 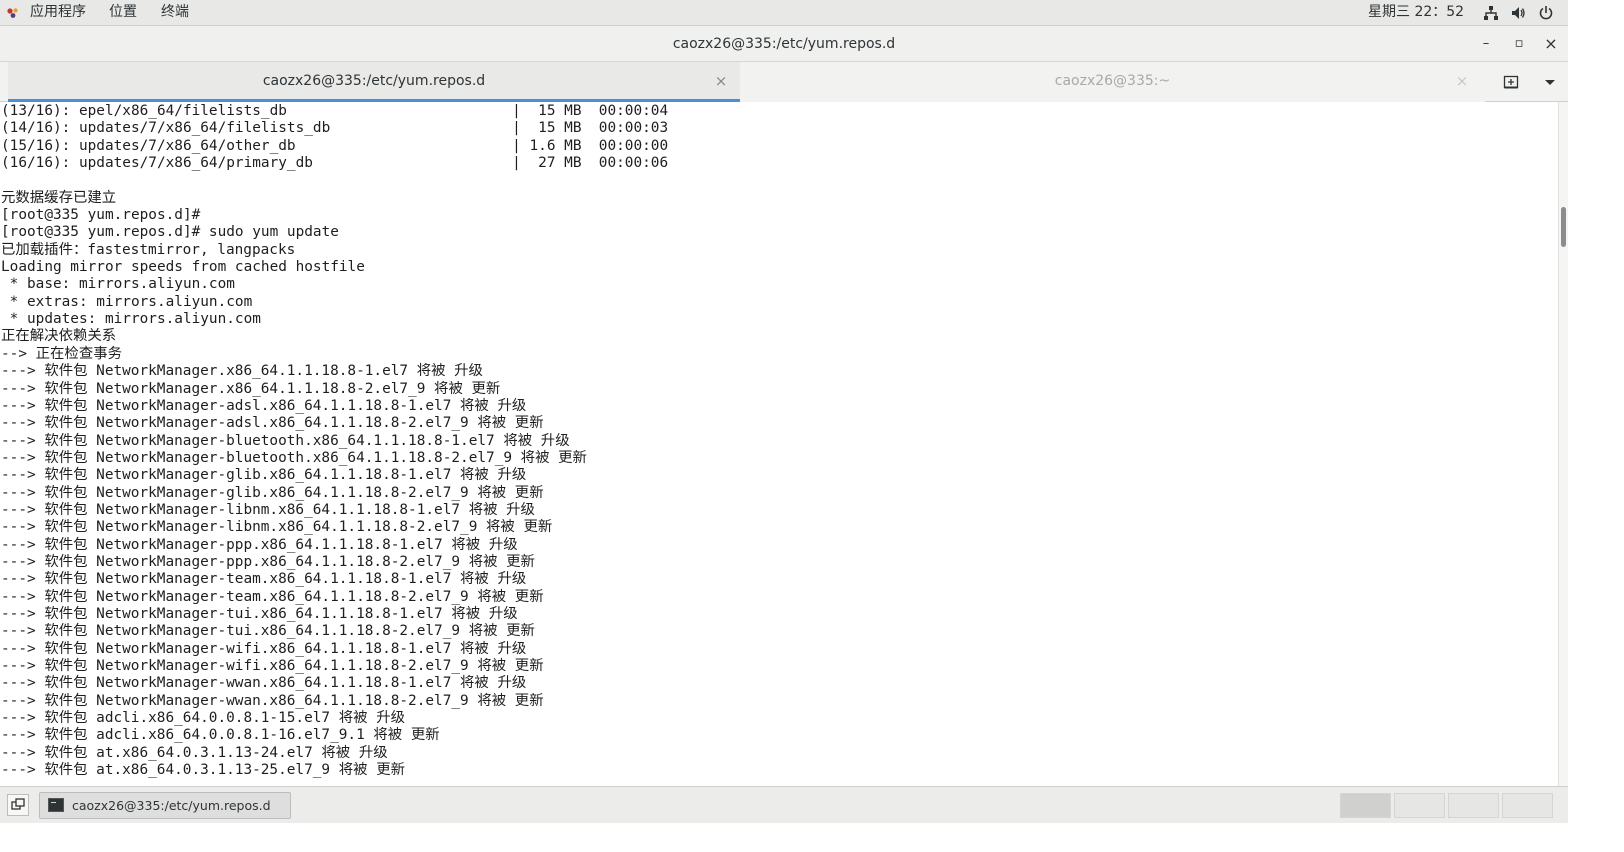 I want to click on terminal-scrollbar, so click(x=1563, y=444).